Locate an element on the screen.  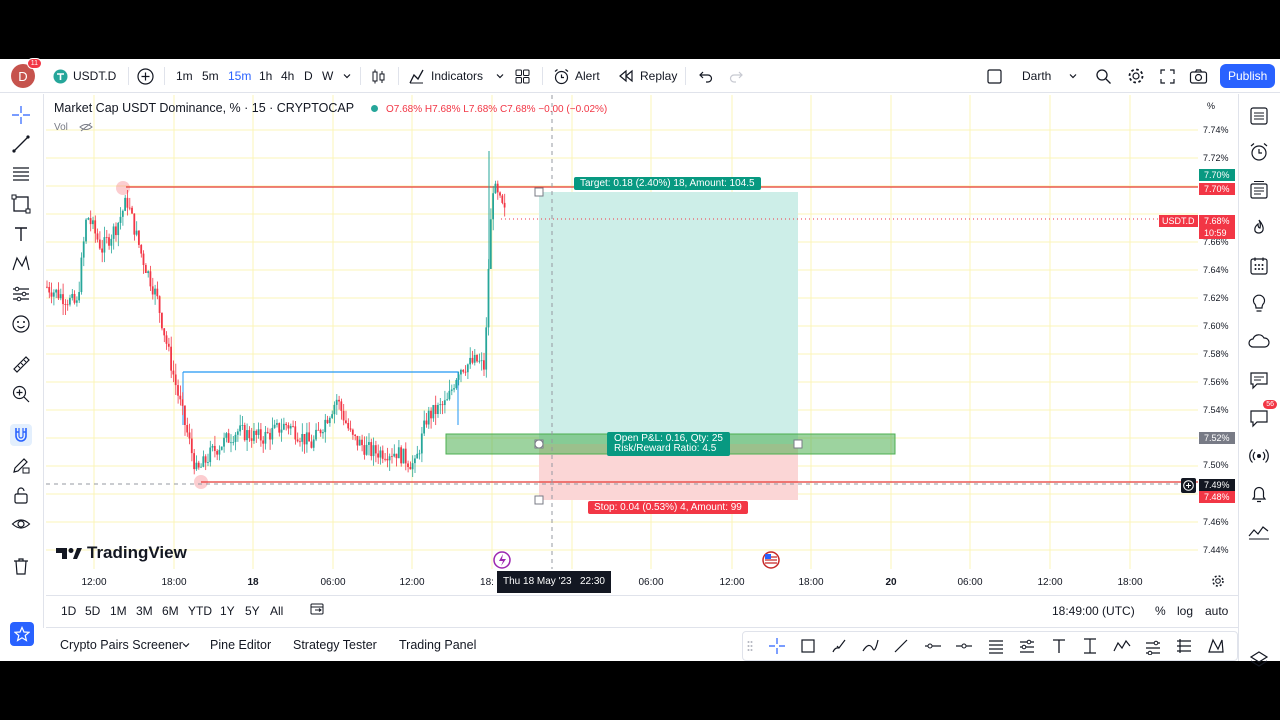
log-toggle: log is located at coordinates (1185, 611).